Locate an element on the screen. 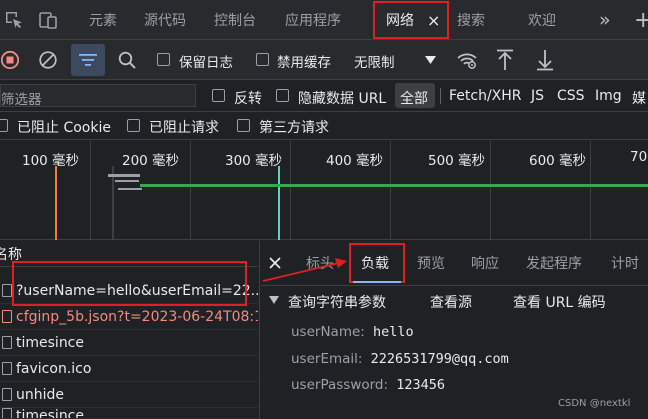 This screenshot has height=419, width=648. blocked-requests-checkbox is located at coordinates (133, 125).